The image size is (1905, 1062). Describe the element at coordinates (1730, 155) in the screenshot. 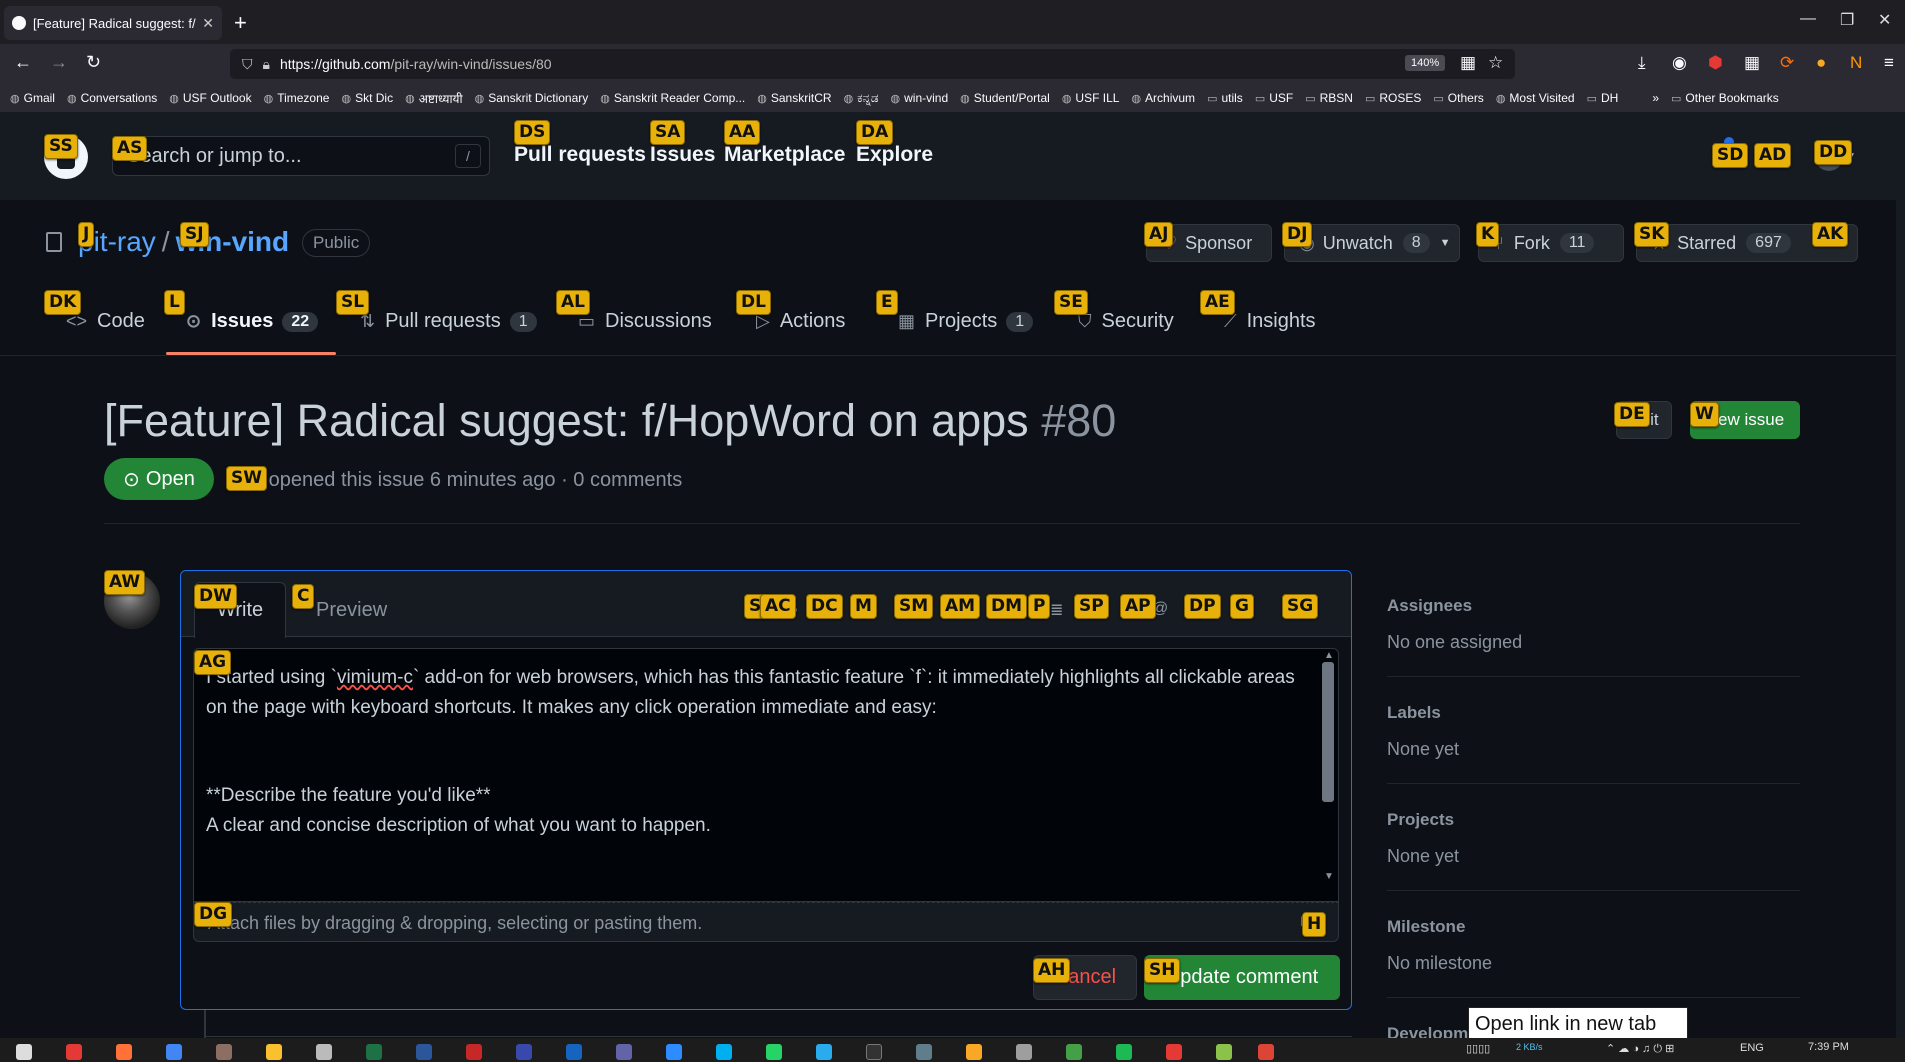

I see `link-hint: SD` at that location.